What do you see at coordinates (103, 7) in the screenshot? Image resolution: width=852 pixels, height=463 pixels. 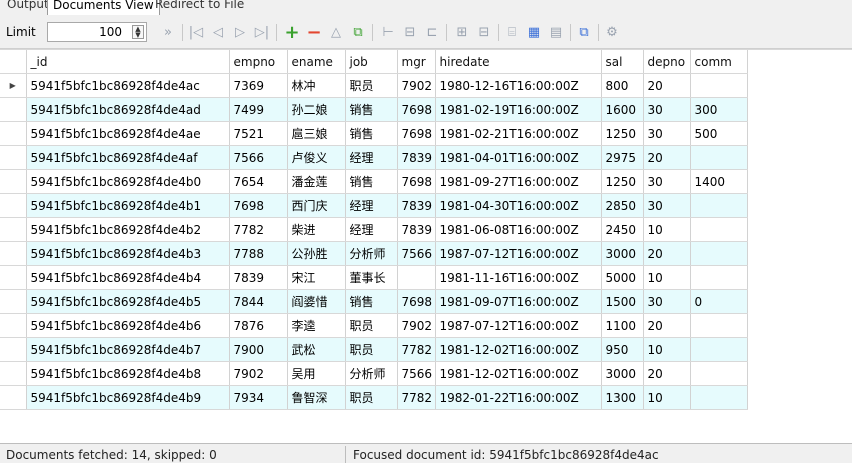 I see `tab-documents-view: Documents View` at bounding box center [103, 7].